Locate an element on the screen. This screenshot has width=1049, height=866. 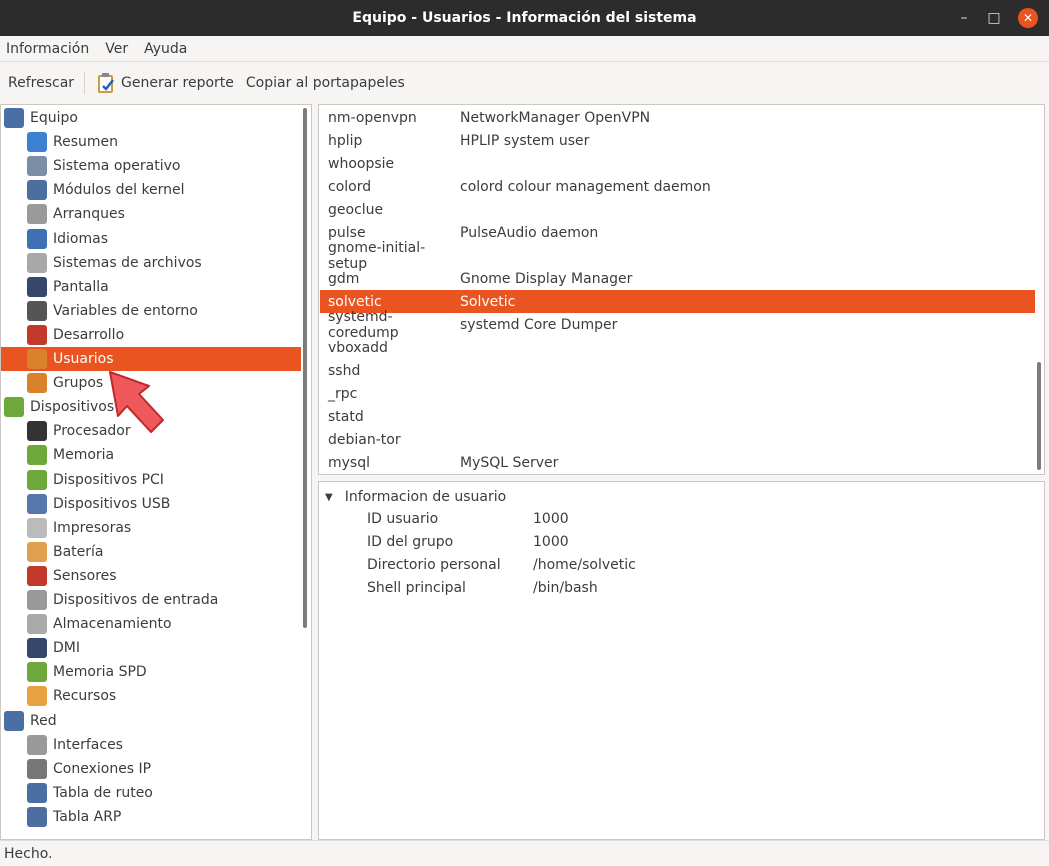
plug-icon is located at coordinates (37, 768).